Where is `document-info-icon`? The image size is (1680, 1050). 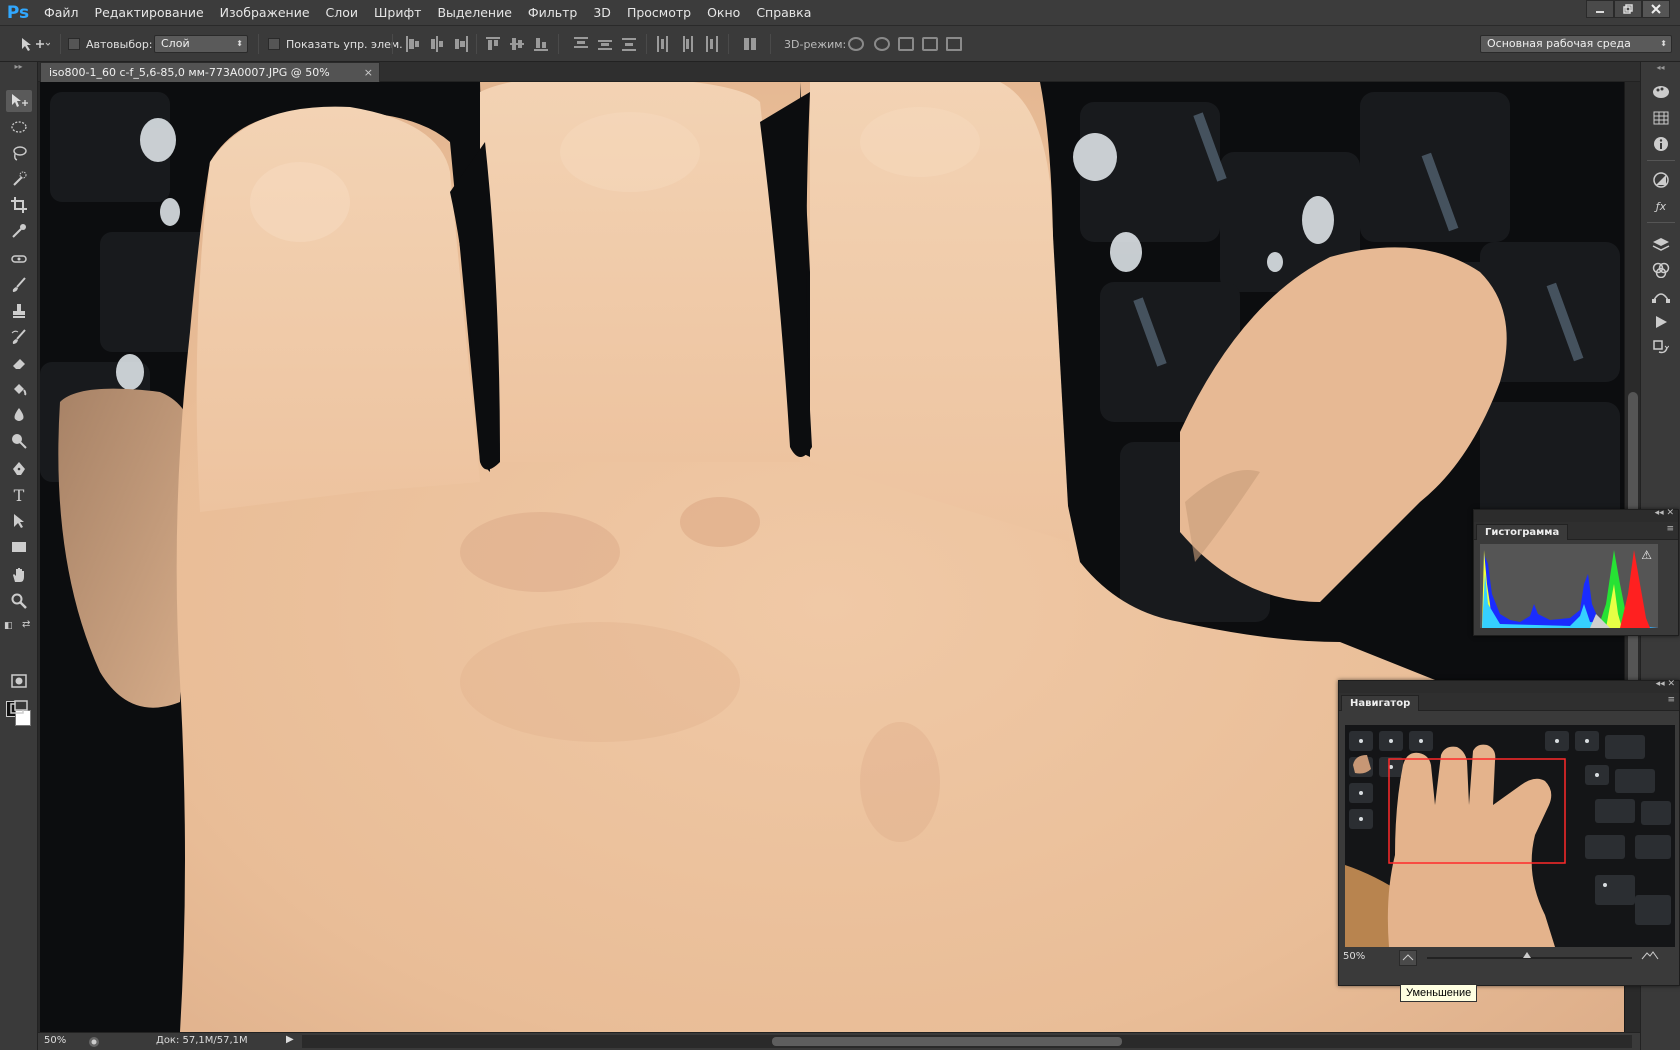 document-info-icon is located at coordinates (94, 1042).